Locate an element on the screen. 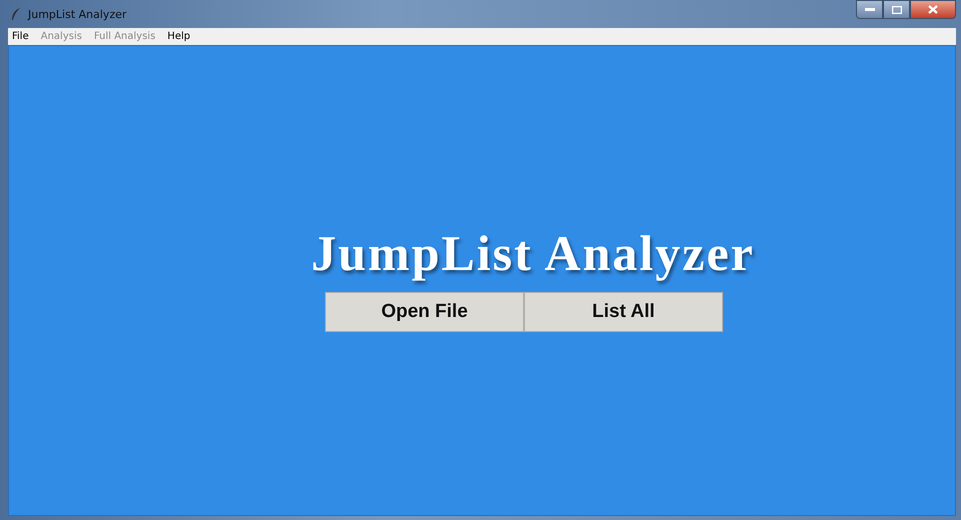  close-button is located at coordinates (933, 9).